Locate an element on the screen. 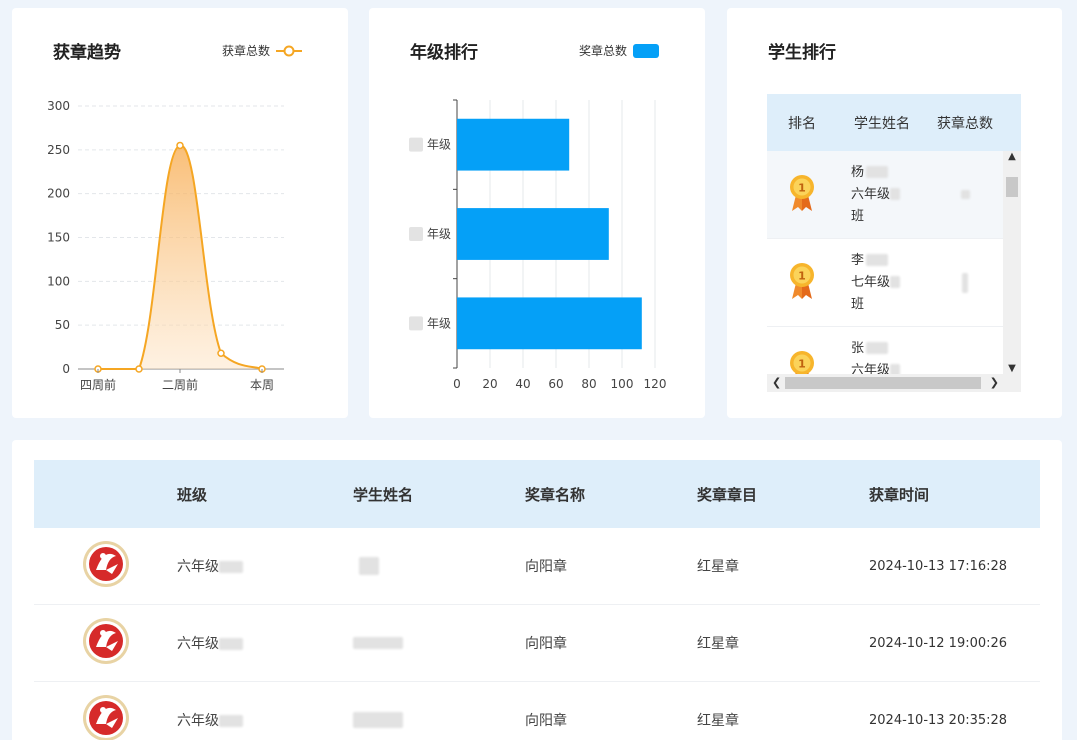  x-tick-label: 60 is located at coordinates (555, 384).